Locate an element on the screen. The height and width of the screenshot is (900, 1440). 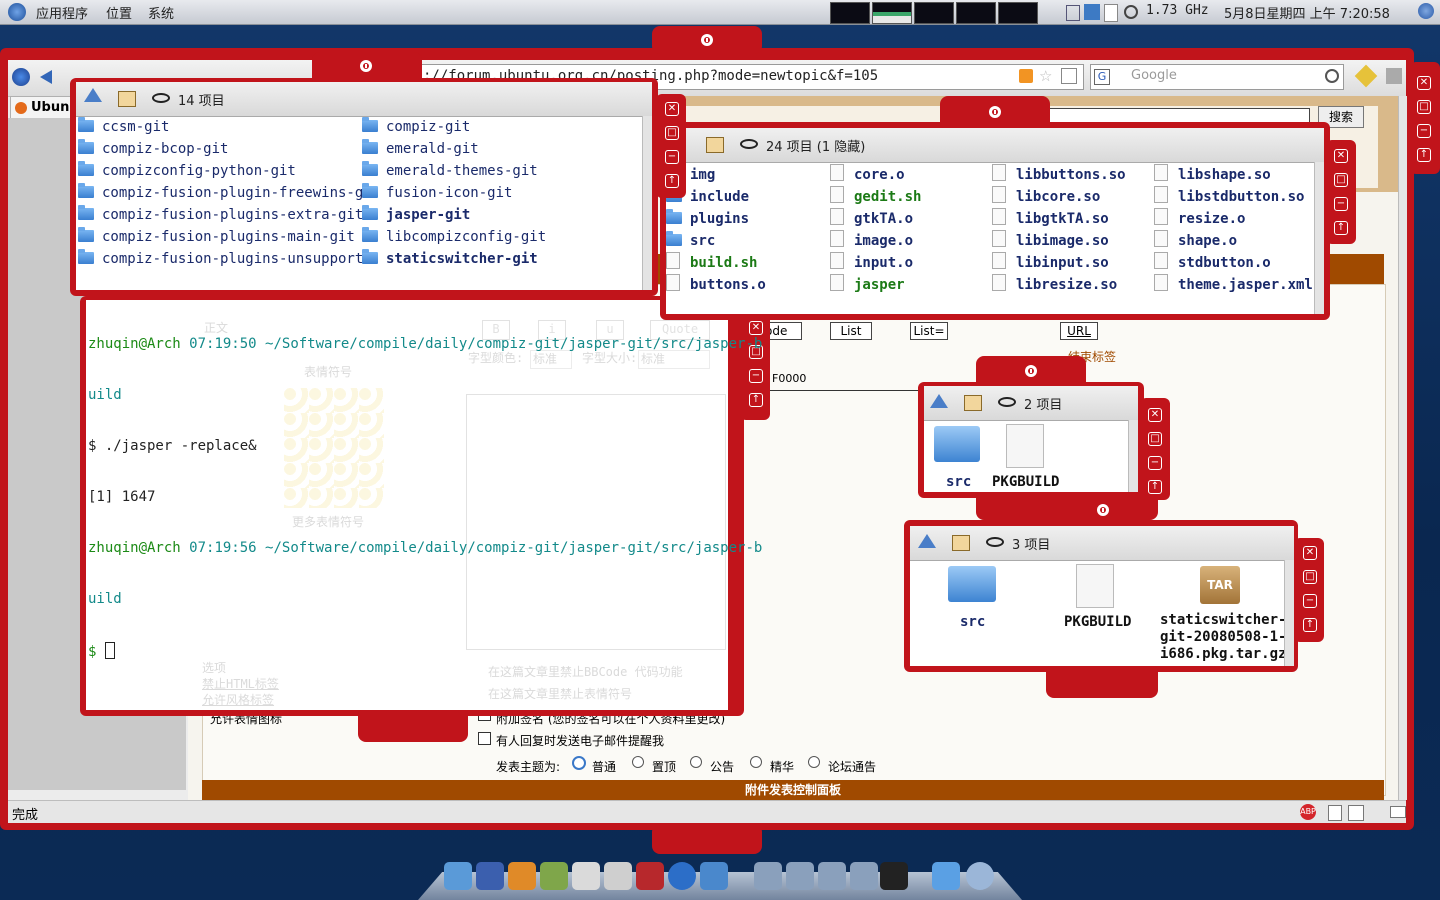
list-item: stdbutton.o is located at coordinates (1233, 263).